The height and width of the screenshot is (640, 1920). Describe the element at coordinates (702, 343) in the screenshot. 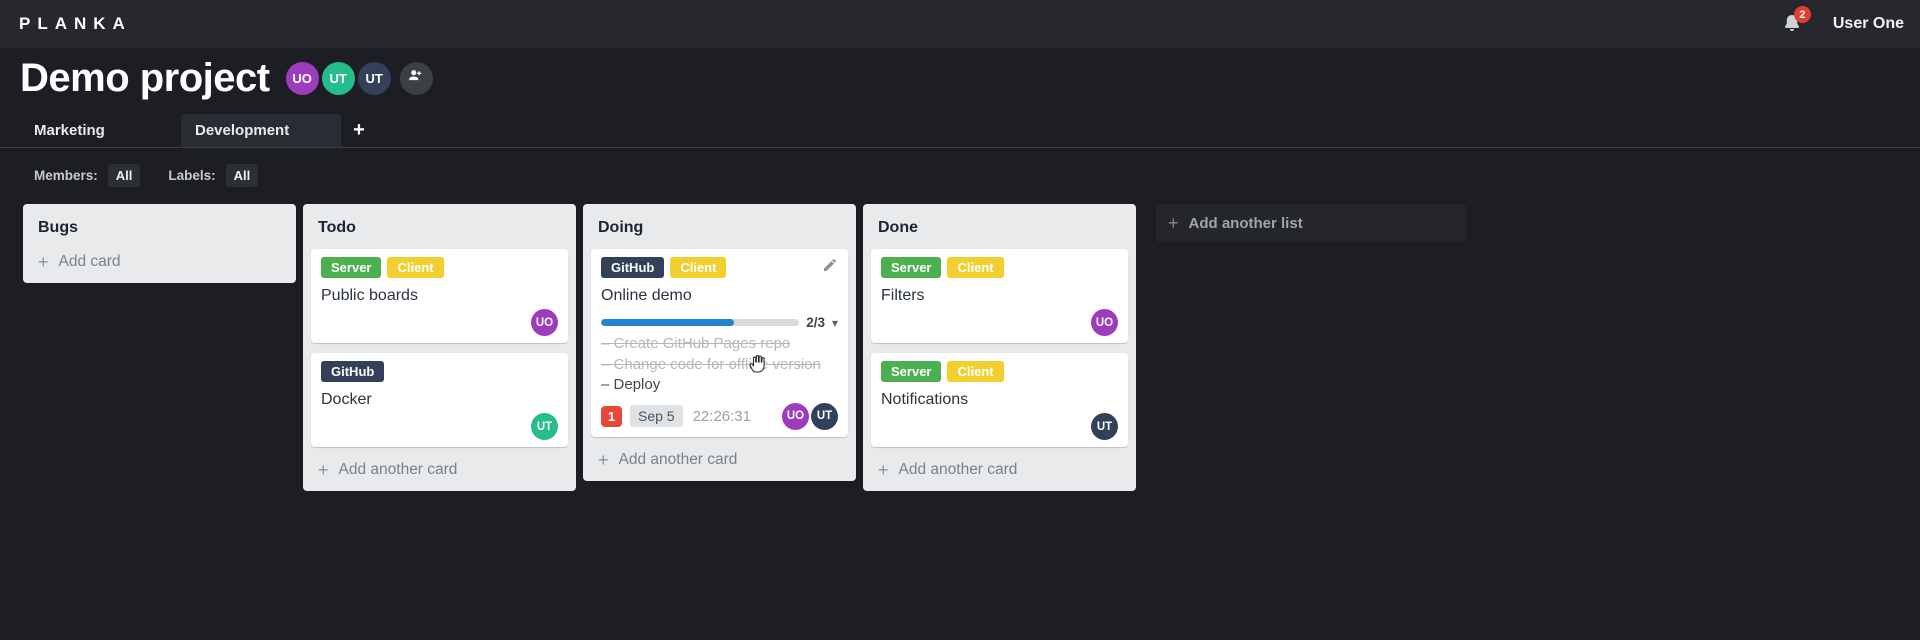

I see `task-text: Create GitHub Pages repo` at that location.